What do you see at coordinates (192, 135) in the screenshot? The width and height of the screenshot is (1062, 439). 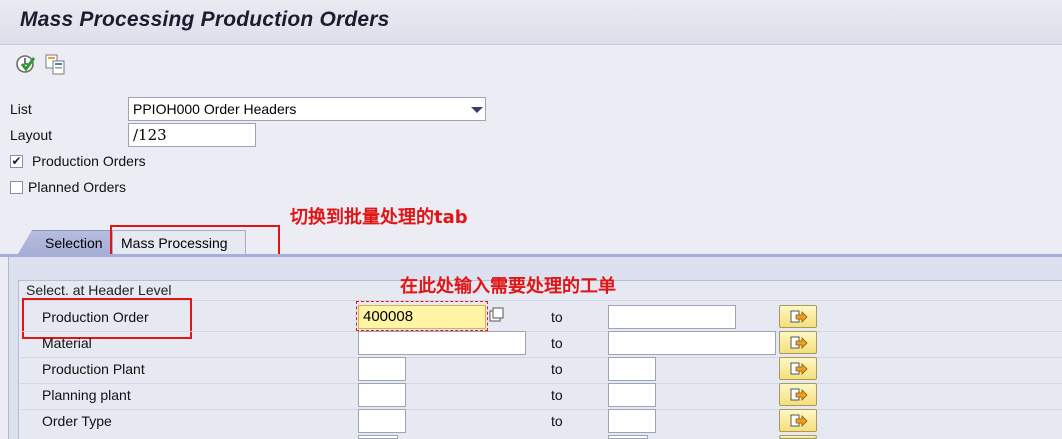 I see `layout-input: /123` at bounding box center [192, 135].